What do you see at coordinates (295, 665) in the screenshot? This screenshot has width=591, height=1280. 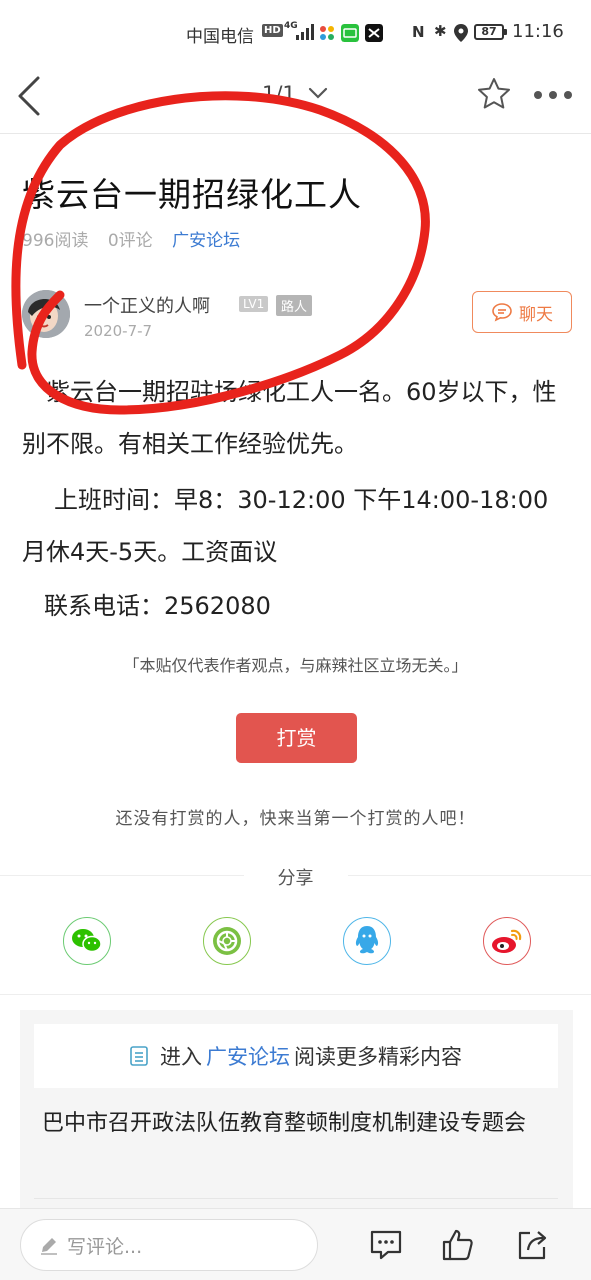 I see `disclaimer: 「本贴仅代表作者观点，与麻辣社区立场无关。」` at bounding box center [295, 665].